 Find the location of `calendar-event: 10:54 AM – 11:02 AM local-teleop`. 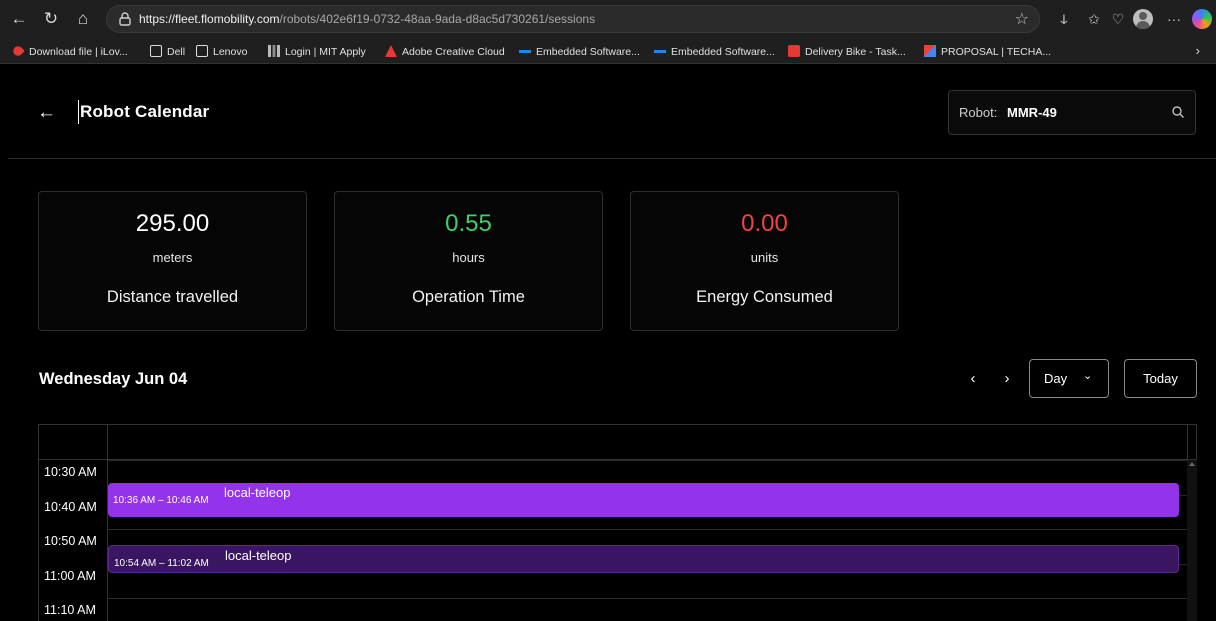

calendar-event: 10:54 AM – 11:02 AM local-teleop is located at coordinates (643, 559).